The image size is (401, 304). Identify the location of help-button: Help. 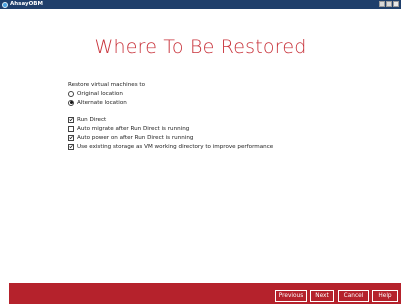
(385, 296).